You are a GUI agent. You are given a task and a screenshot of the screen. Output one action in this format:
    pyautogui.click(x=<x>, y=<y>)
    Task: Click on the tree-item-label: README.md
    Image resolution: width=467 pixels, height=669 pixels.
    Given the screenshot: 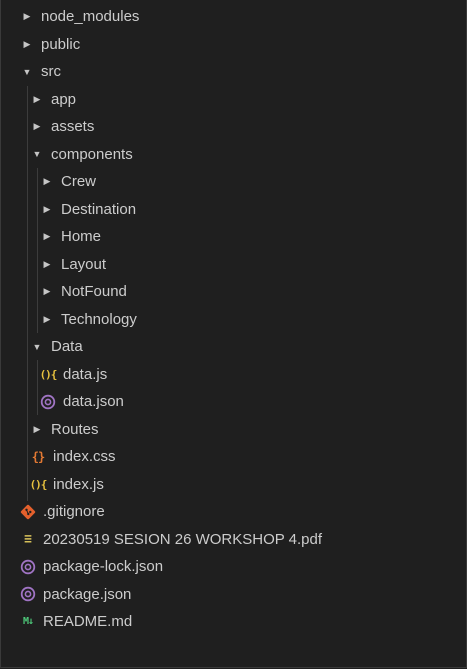 What is the action you would take?
    pyautogui.click(x=88, y=622)
    